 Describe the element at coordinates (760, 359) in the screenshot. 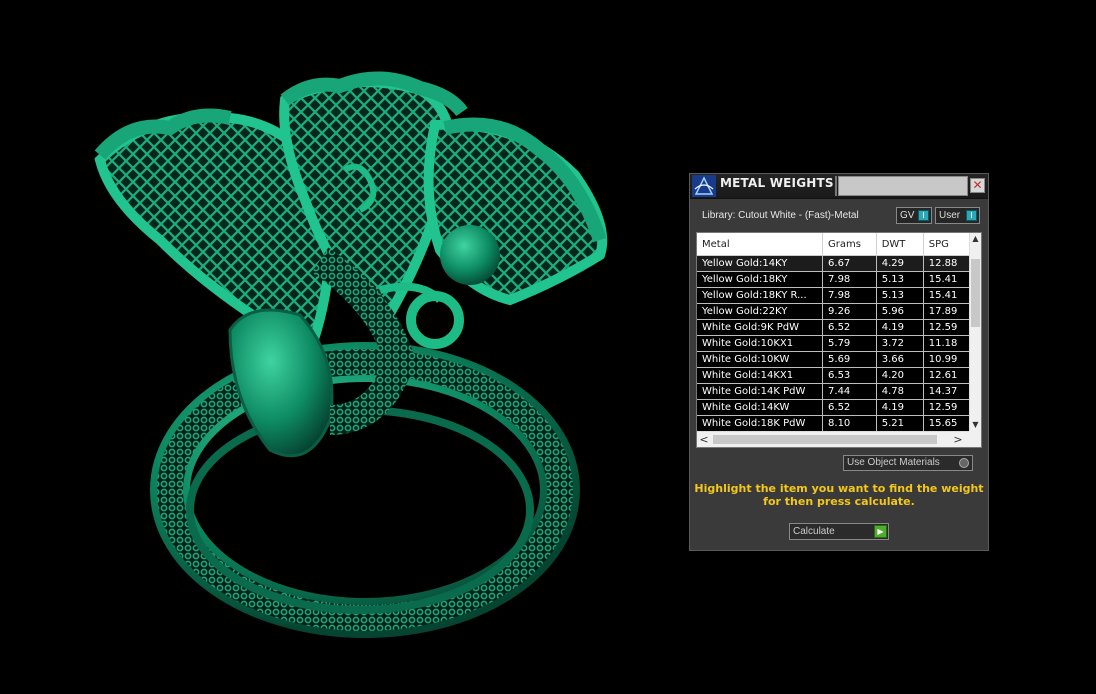

I see `table-cell: White Gold:10KW` at that location.